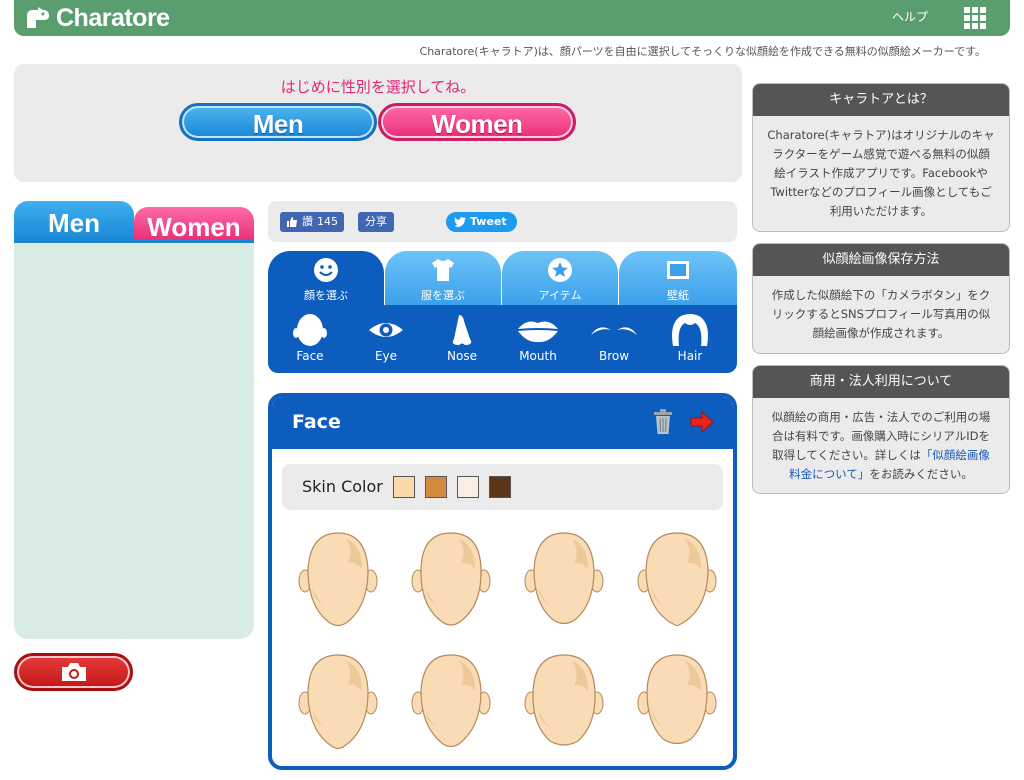 This screenshot has height=780, width=1024. What do you see at coordinates (690, 356) in the screenshot?
I see `part-label: Hair` at bounding box center [690, 356].